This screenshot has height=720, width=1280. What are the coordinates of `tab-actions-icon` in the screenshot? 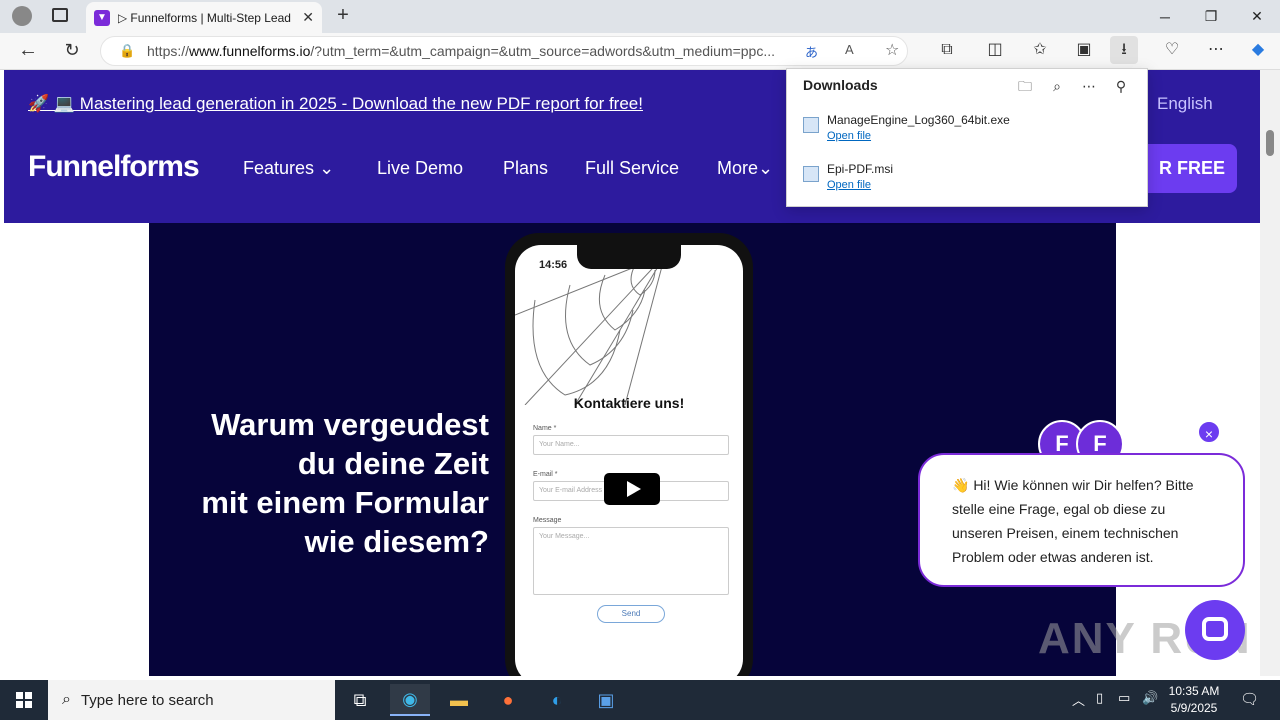 It's located at (60, 15).